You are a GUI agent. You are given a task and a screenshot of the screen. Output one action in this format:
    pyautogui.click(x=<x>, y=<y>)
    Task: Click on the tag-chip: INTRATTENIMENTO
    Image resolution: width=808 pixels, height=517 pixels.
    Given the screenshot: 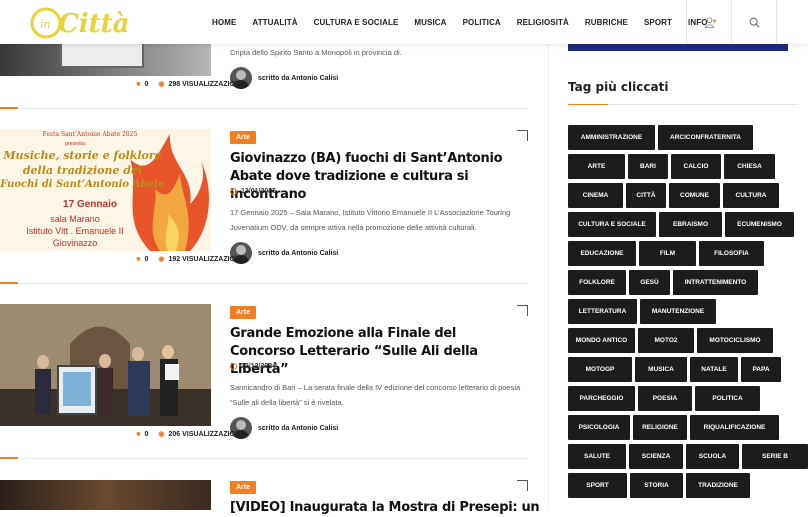 What is the action you would take?
    pyautogui.click(x=715, y=282)
    